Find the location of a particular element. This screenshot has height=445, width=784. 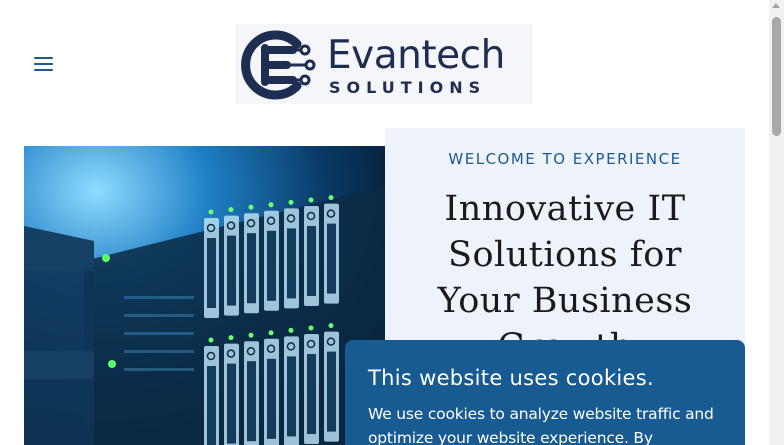

evantech-logo-mark-icon is located at coordinates (278, 65).